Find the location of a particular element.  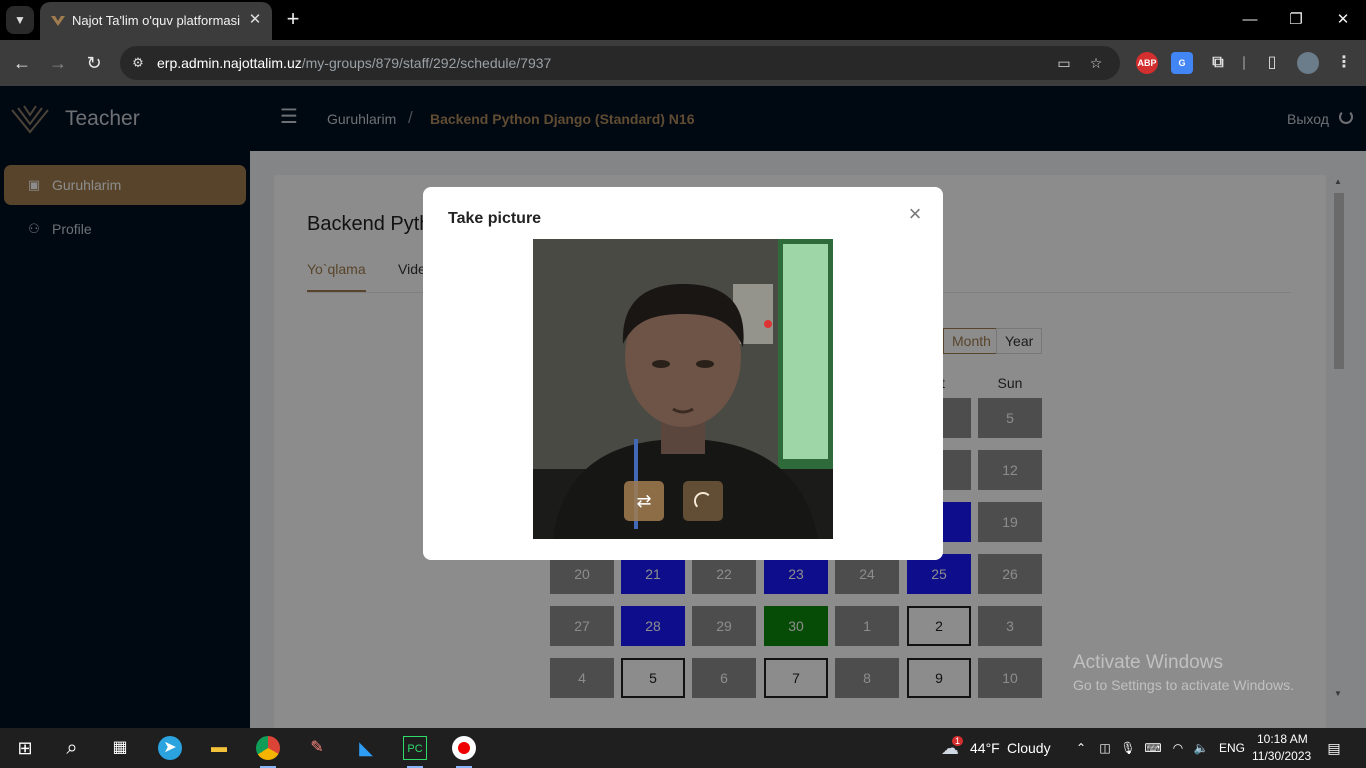

tab-search-button: ▼ is located at coordinates (20, 20).